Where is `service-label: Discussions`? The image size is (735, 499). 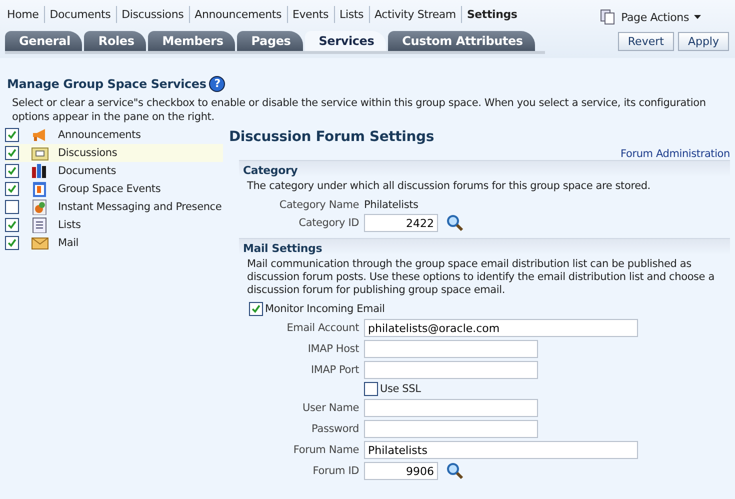
service-label: Discussions is located at coordinates (88, 153).